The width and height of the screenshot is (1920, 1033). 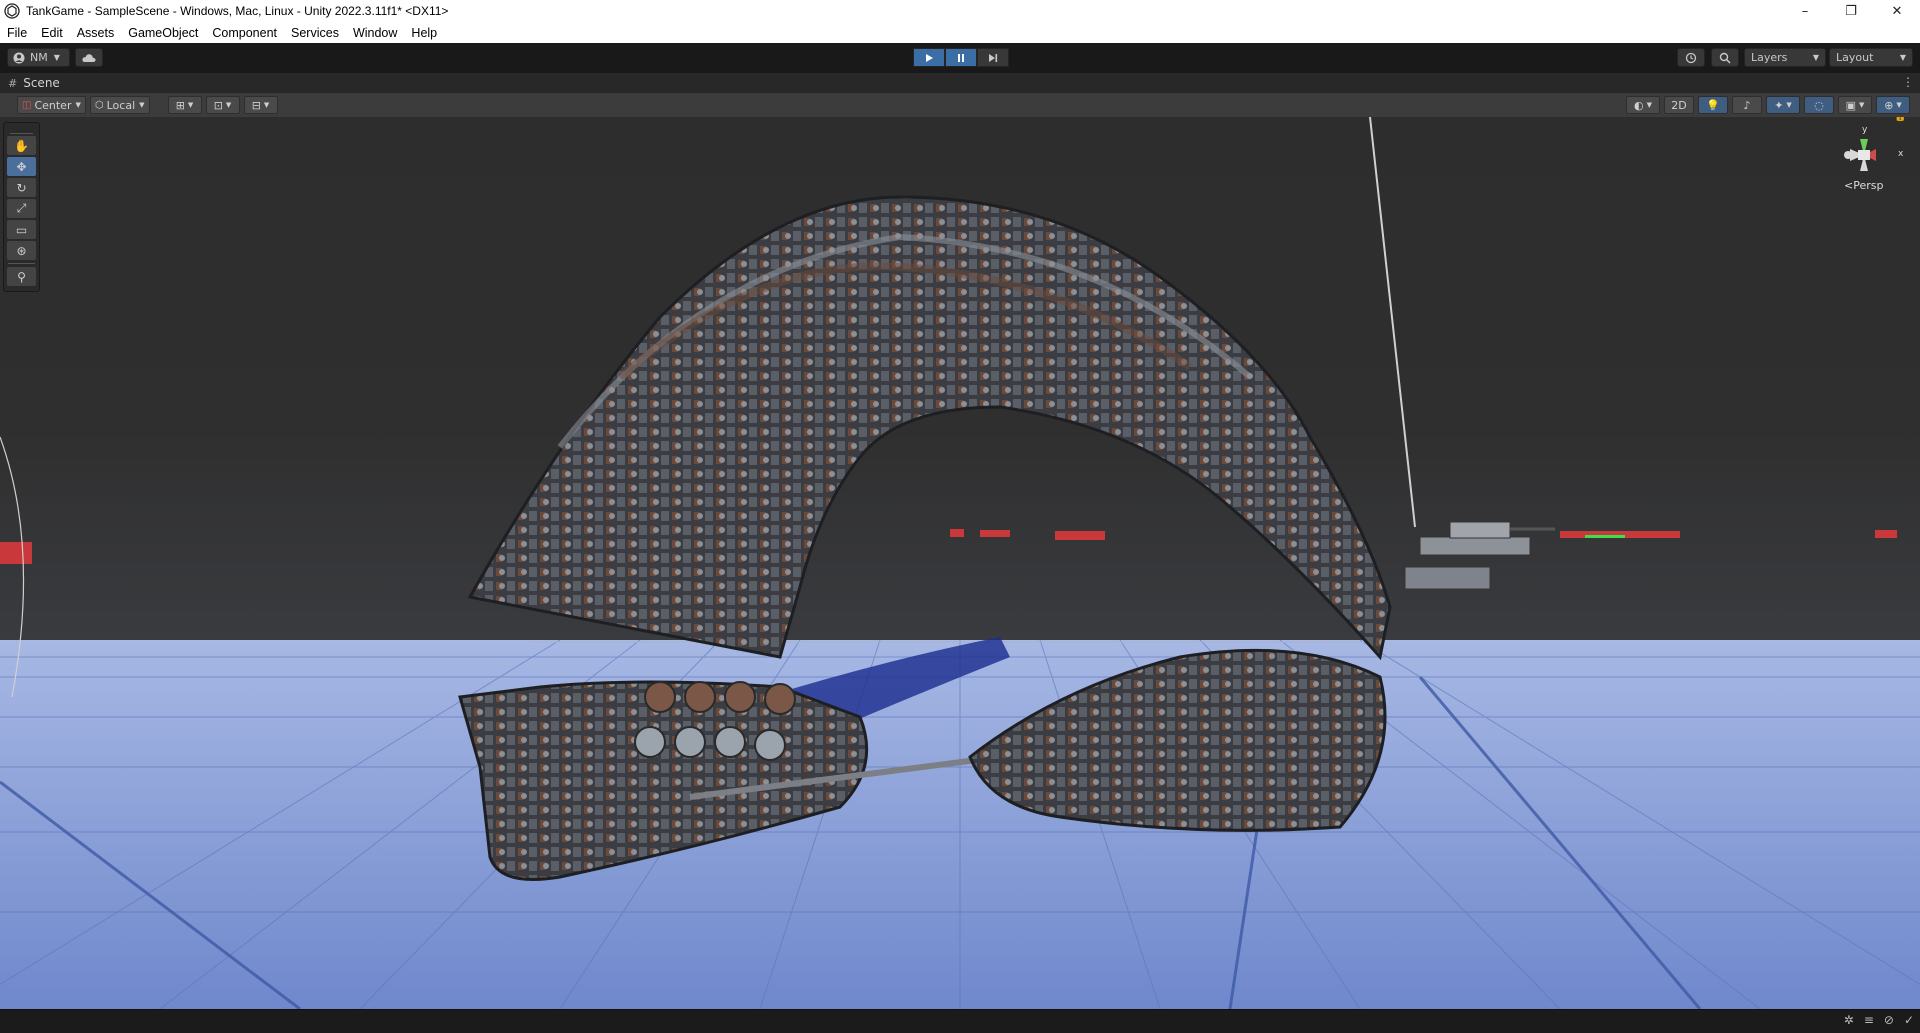 I want to click on menu-file: File, so click(x=17, y=33).